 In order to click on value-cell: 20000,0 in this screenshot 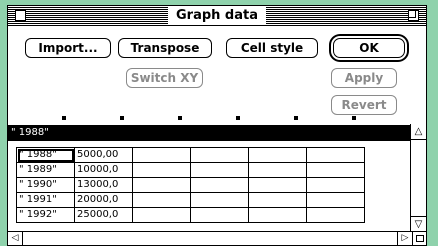, I will do `click(103, 200)`.